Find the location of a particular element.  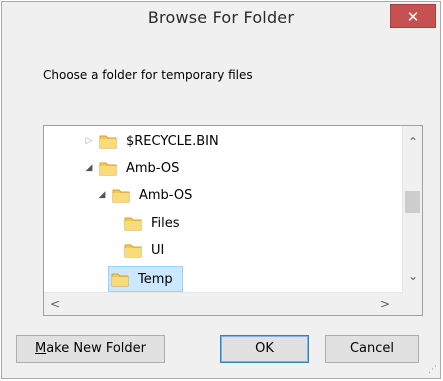

tree-item-temp: Temp is located at coordinates (145, 279).